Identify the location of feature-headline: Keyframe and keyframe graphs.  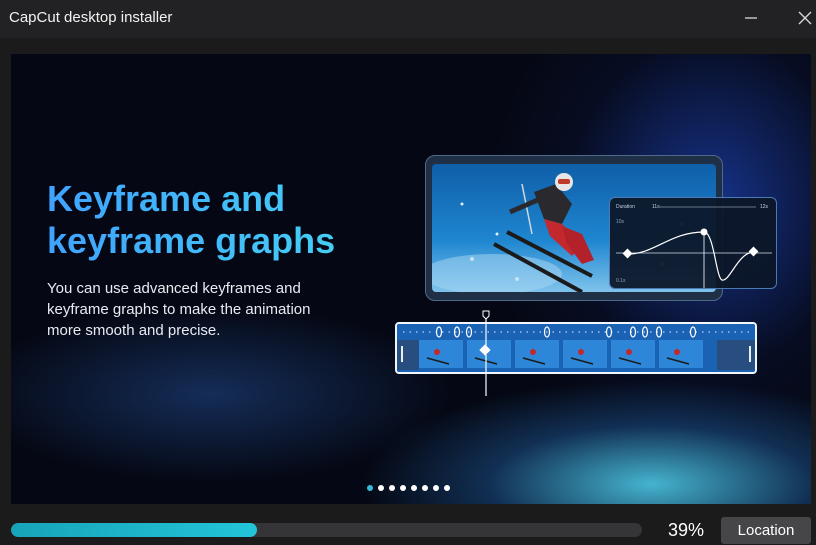
(227, 220).